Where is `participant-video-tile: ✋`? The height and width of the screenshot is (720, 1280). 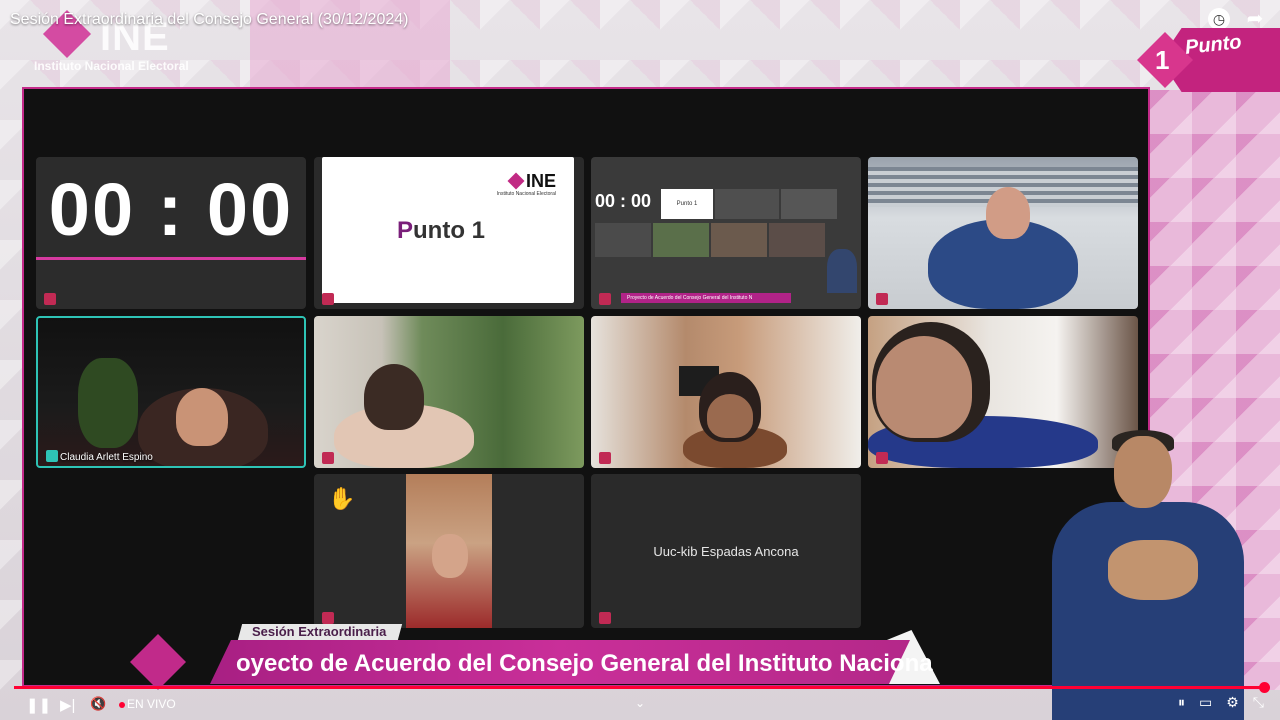
participant-video-tile: ✋ is located at coordinates (449, 551).